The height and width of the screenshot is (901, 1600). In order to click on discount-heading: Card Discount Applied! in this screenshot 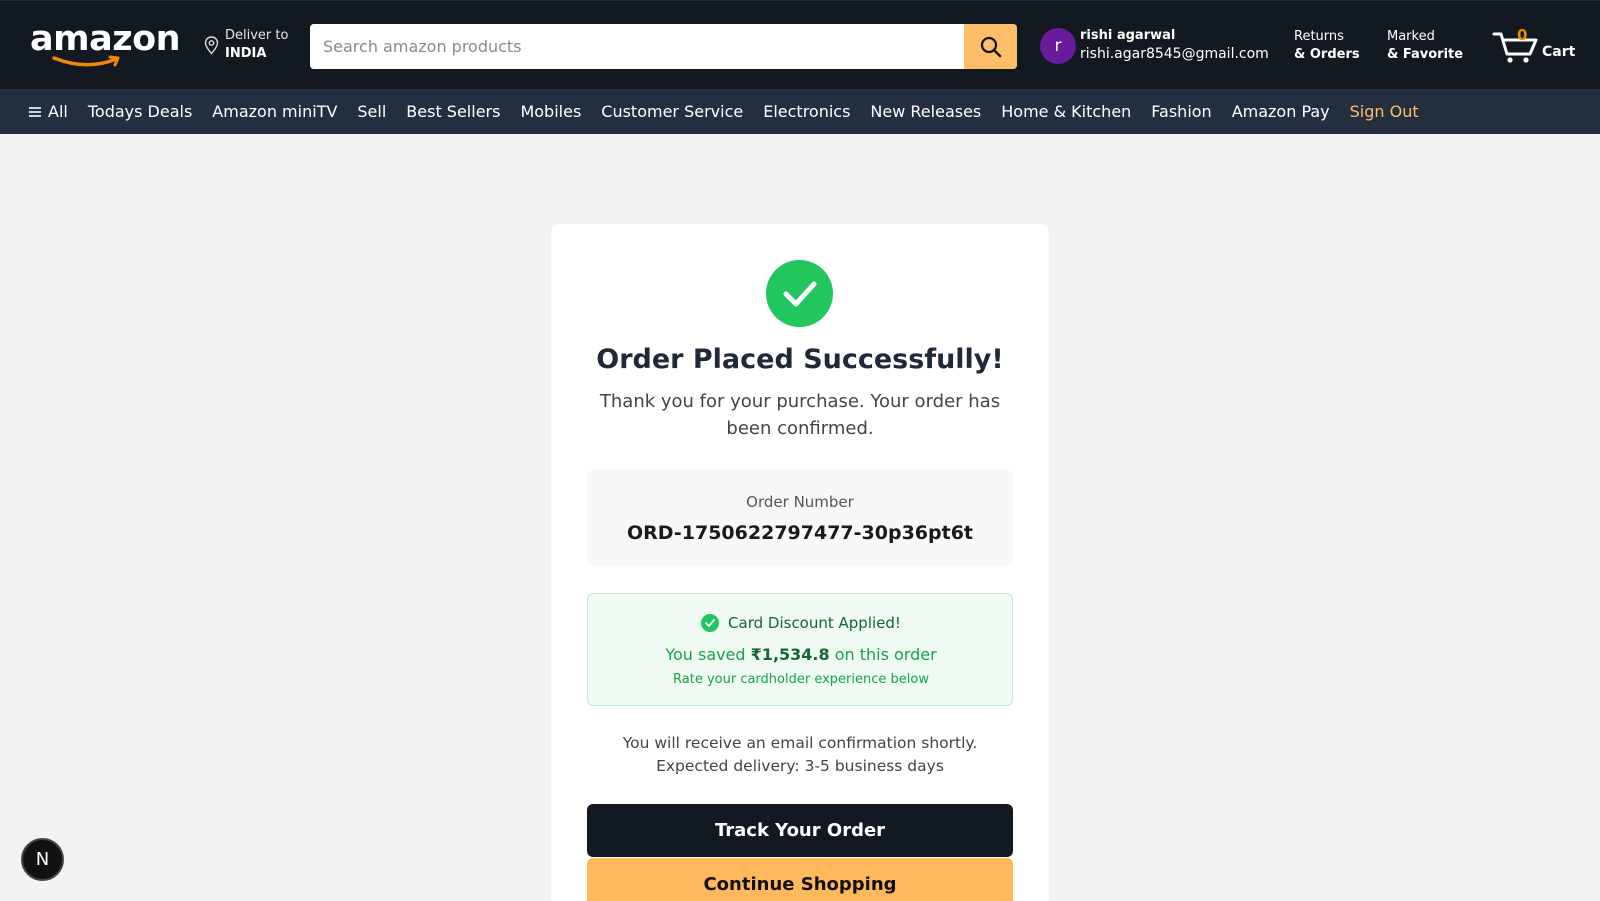, I will do `click(814, 623)`.